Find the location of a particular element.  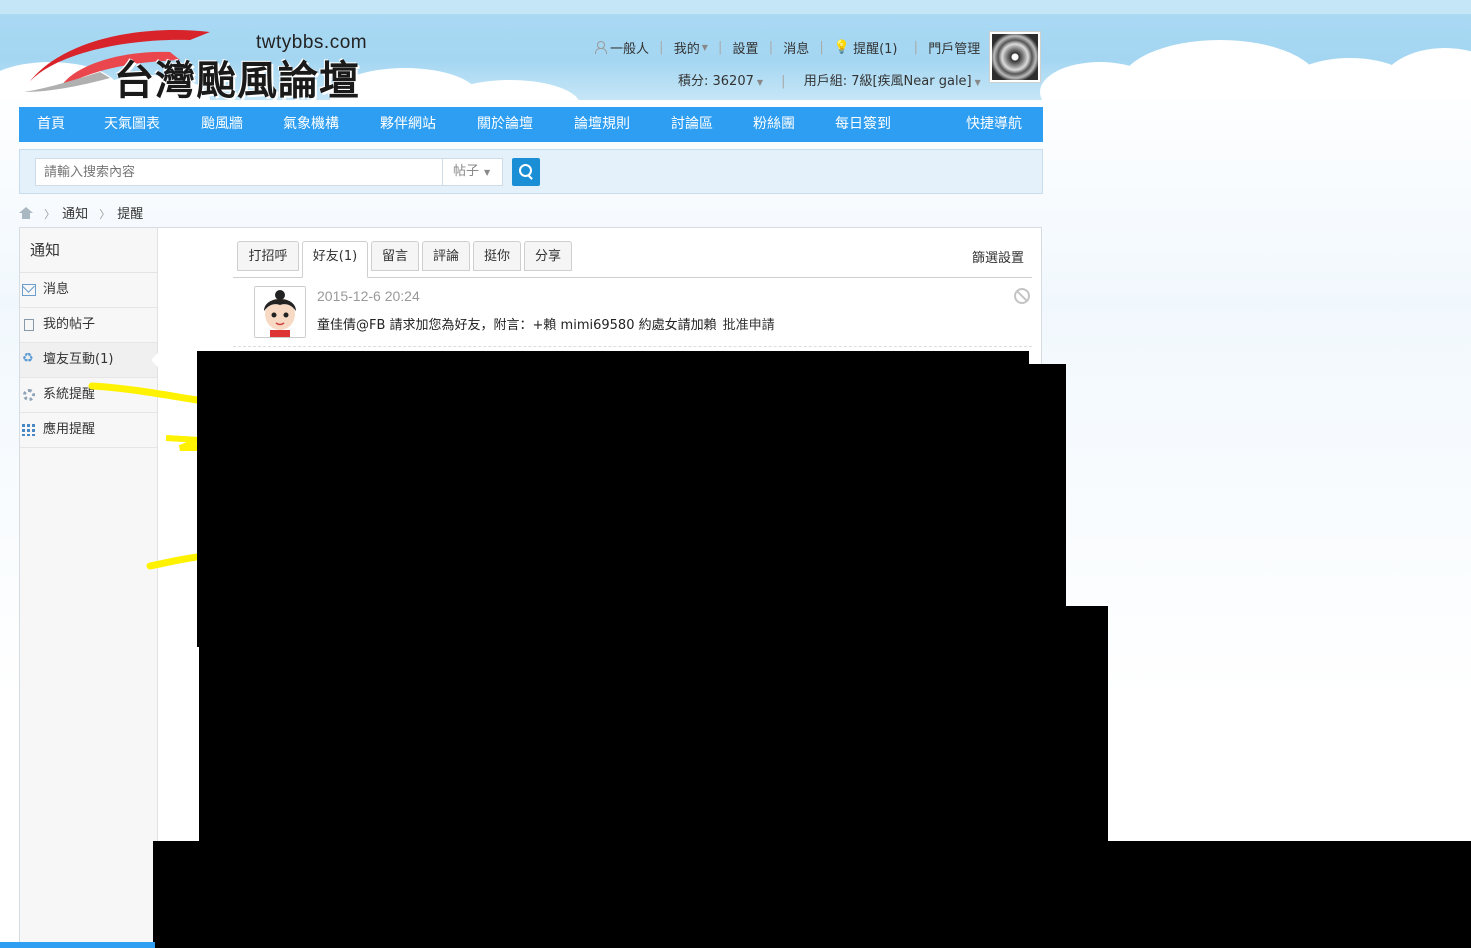

bottom-strip is located at coordinates (77, 945).